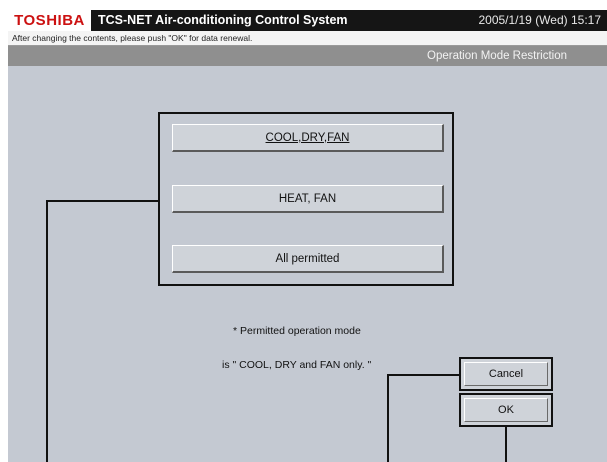 The width and height of the screenshot is (607, 462). Describe the element at coordinates (423, 375) in the screenshot. I see `callout-line-cancel-horizontal` at that location.